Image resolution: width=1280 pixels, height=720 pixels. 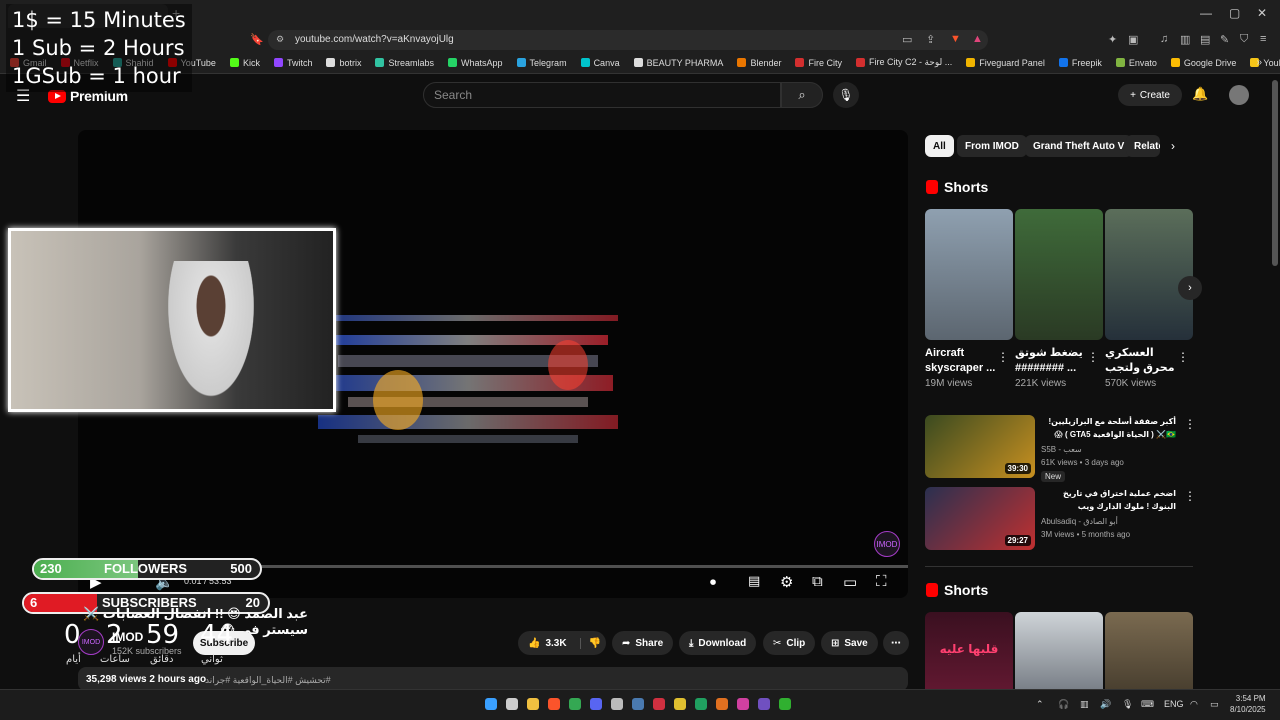 I want to click on headset-icon: 🎧, so click(x=1063, y=704).